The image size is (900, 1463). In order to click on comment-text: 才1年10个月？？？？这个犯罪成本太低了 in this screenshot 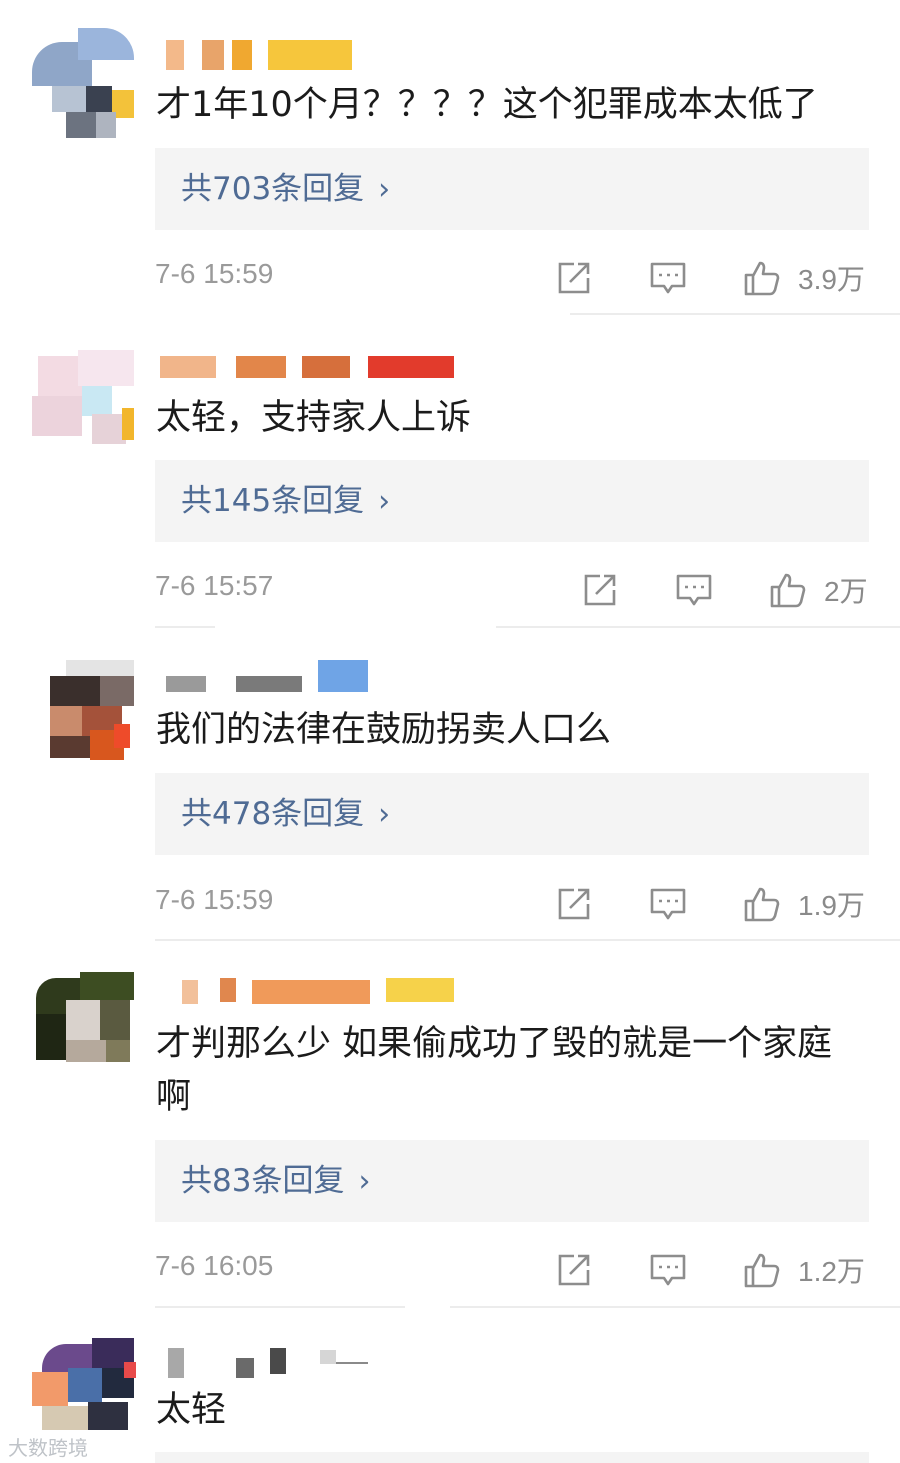, I will do `click(487, 105)`.